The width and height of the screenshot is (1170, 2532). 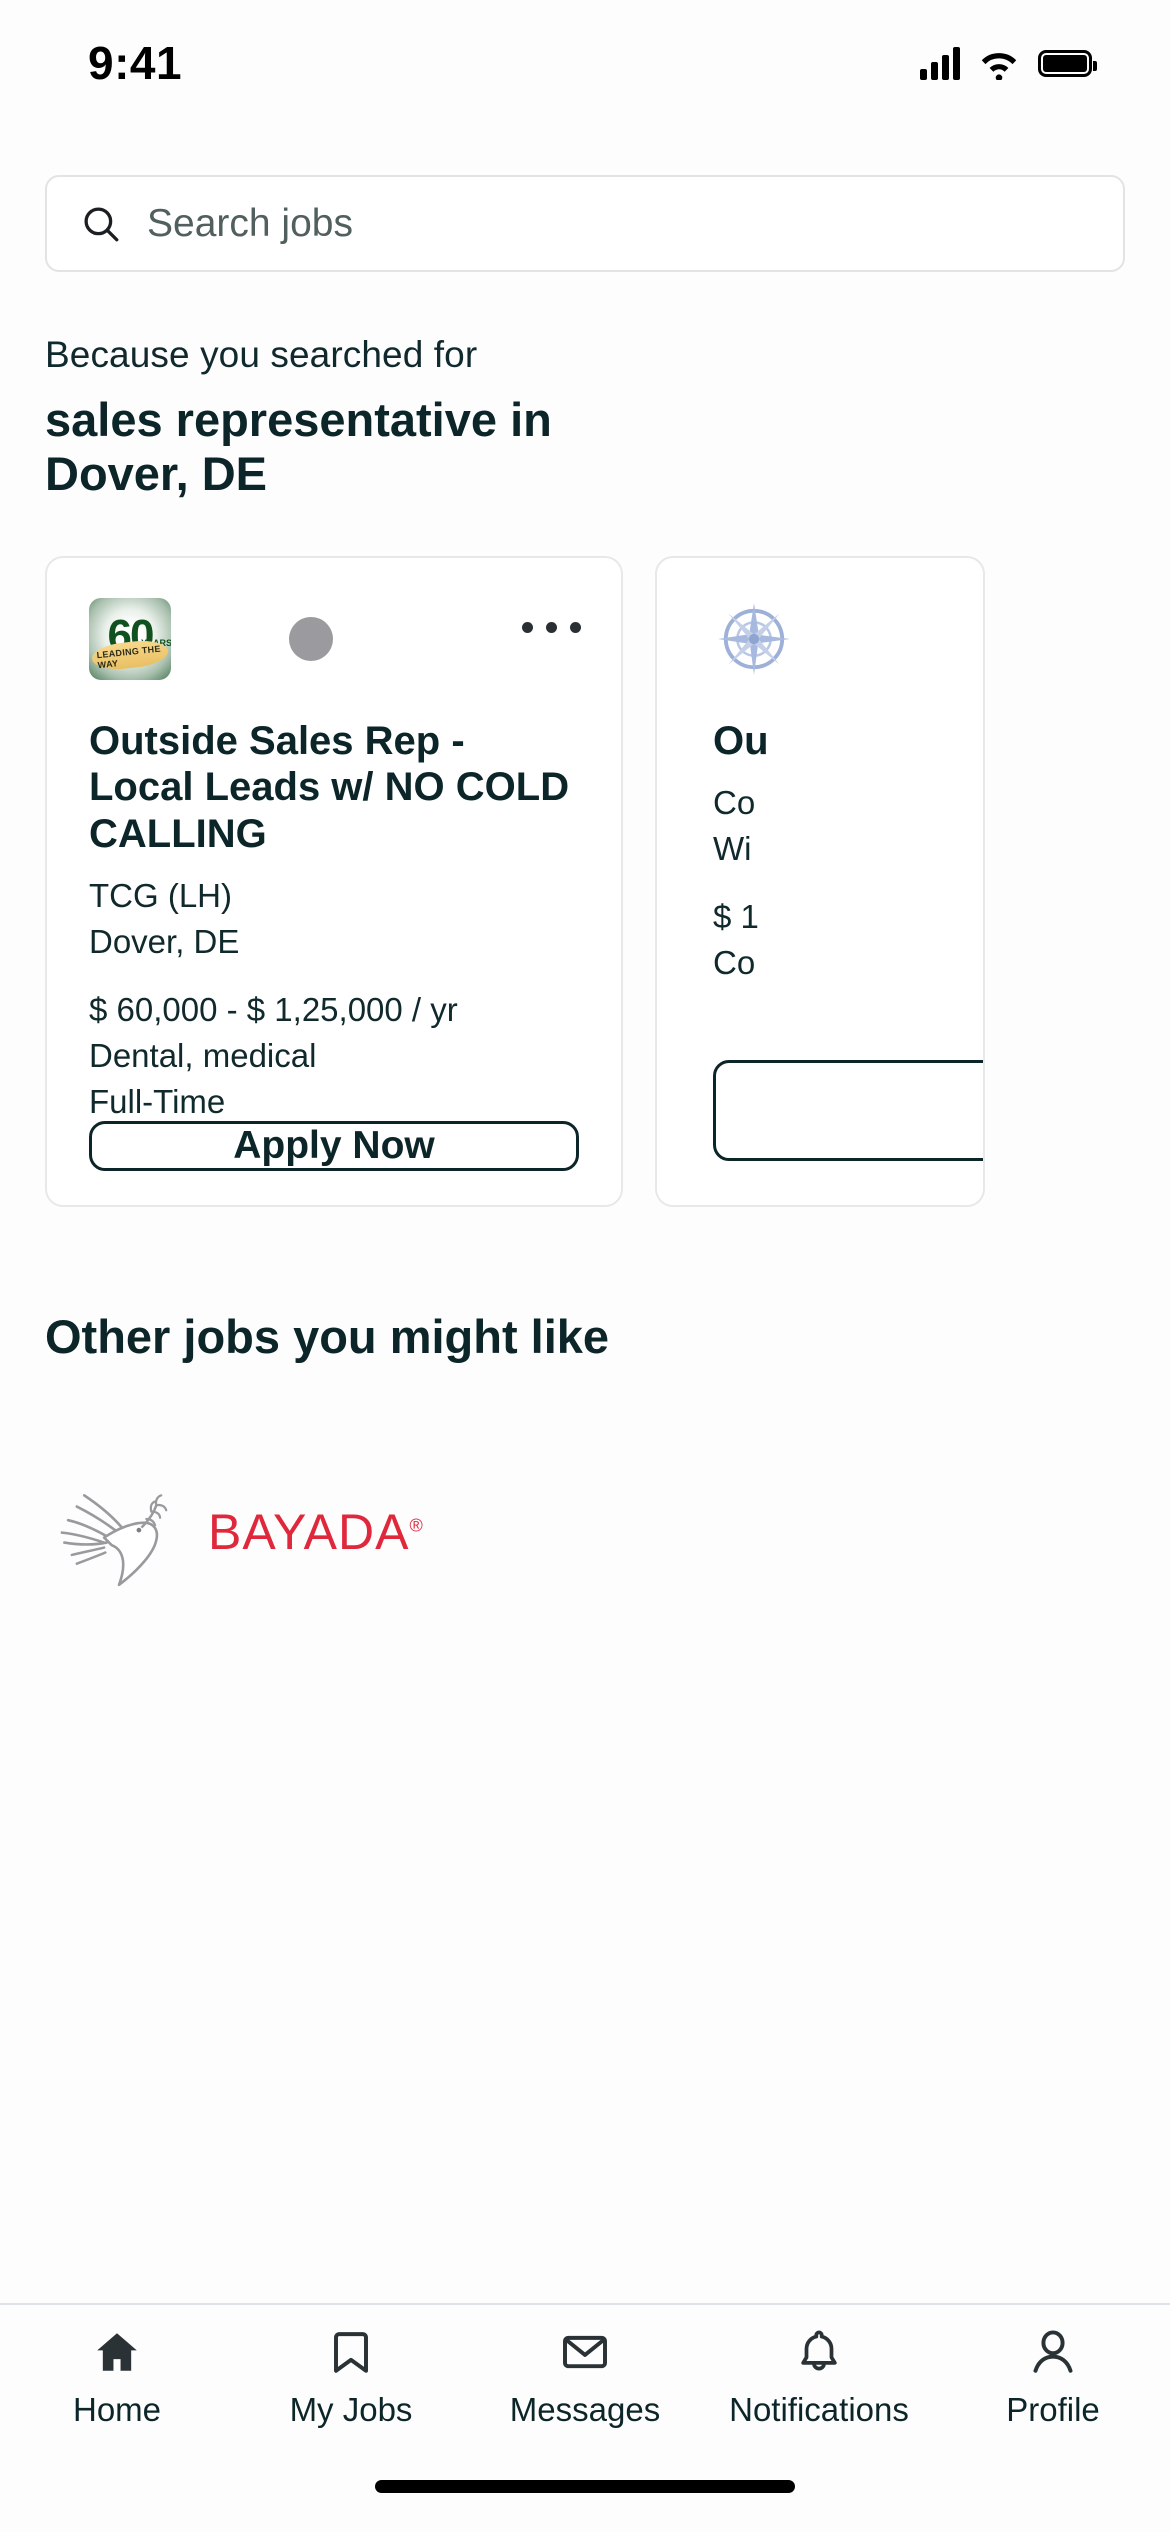 What do you see at coordinates (114, 1540) in the screenshot?
I see `dove-with-olive-branch-icon` at bounding box center [114, 1540].